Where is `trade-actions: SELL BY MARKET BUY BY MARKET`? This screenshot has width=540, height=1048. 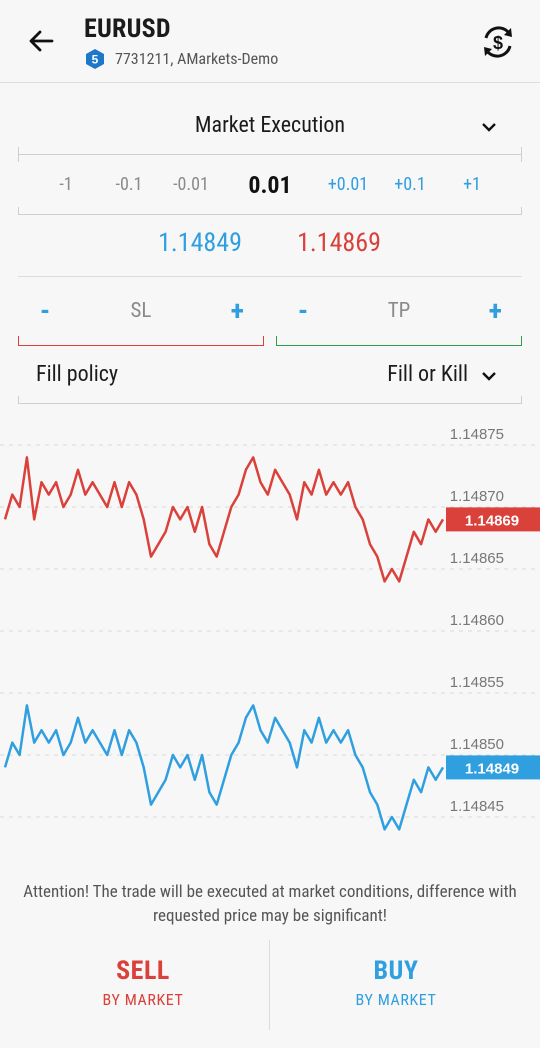 trade-actions: SELL BY MARKET BUY BY MARKET is located at coordinates (270, 985).